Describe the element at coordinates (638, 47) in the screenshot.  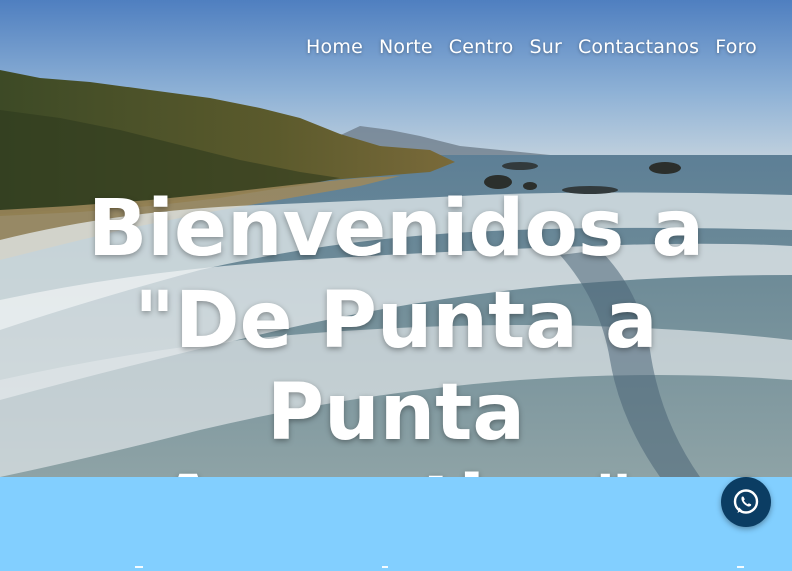
I see `nav-link-contactanos: Contactanos` at that location.